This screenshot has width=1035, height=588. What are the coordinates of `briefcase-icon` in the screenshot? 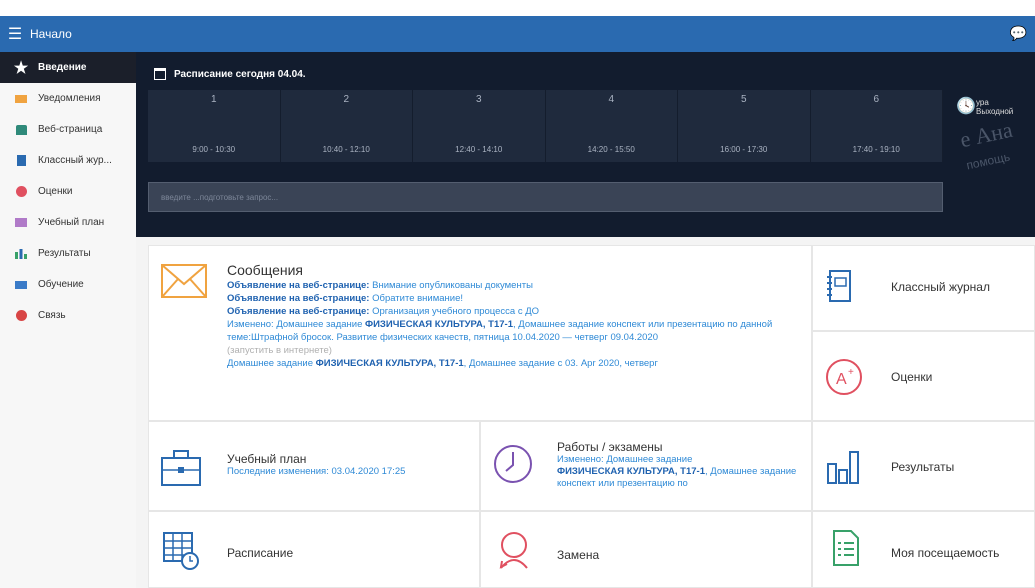 It's located at (181, 468).